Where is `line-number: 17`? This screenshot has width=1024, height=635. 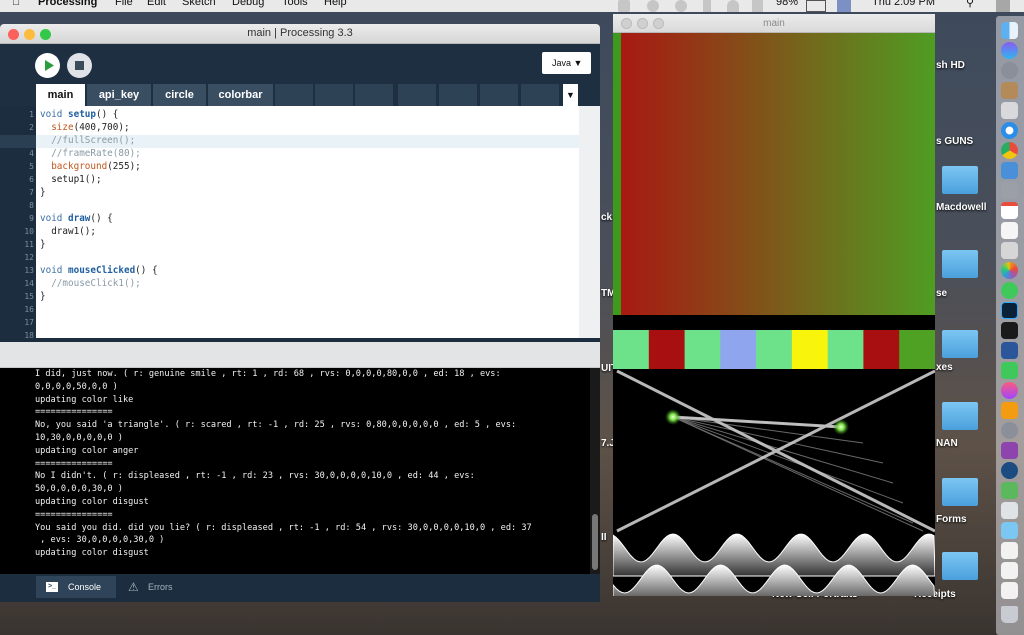
line-number: 17 is located at coordinates (29, 322).